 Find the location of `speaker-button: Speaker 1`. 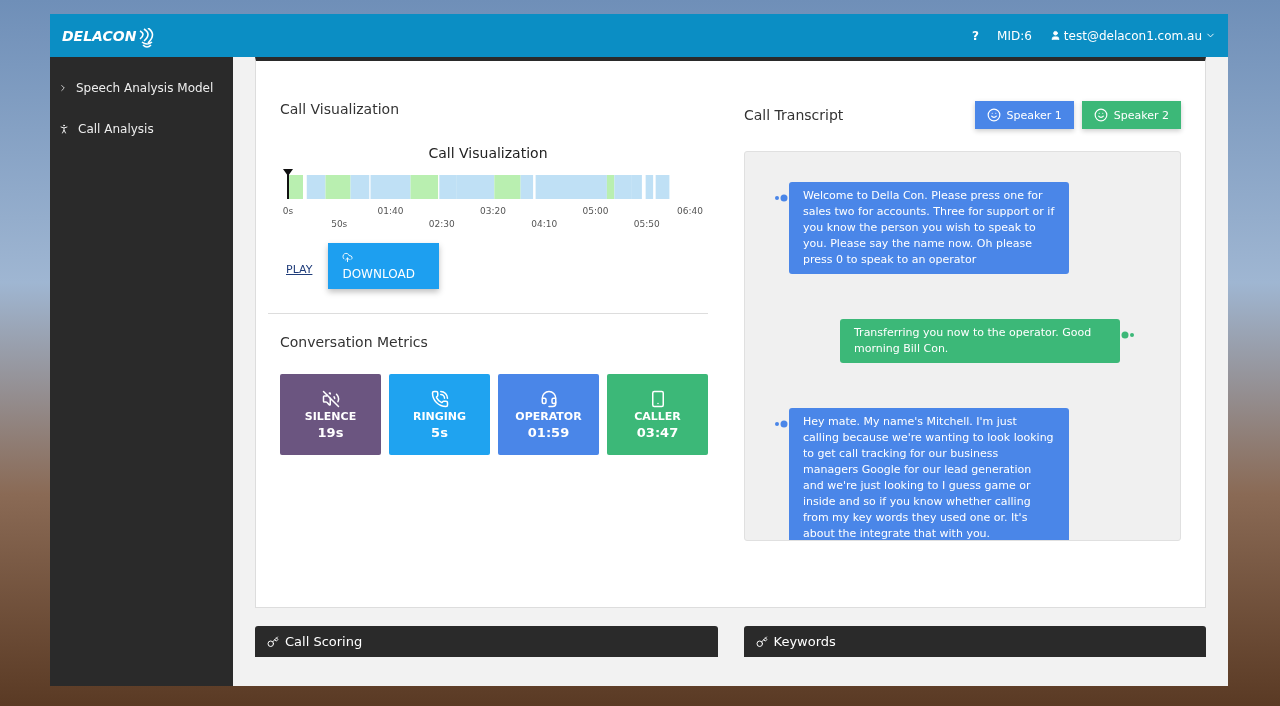

speaker-button: Speaker 1 is located at coordinates (1024, 115).